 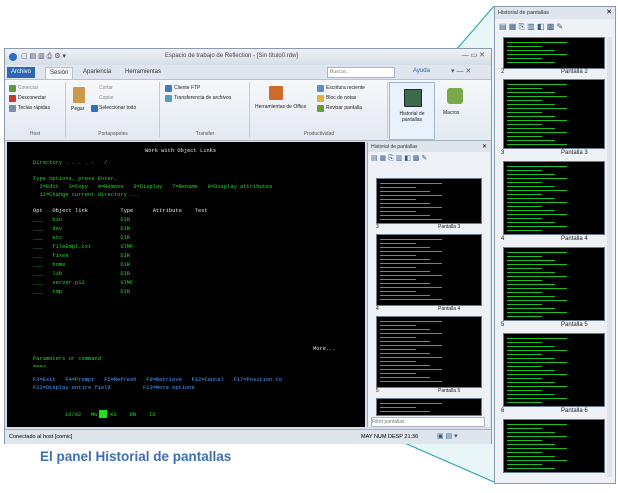 What do you see at coordinates (503, 411) in the screenshot?
I see `big-thumb-num: 6` at bounding box center [503, 411].